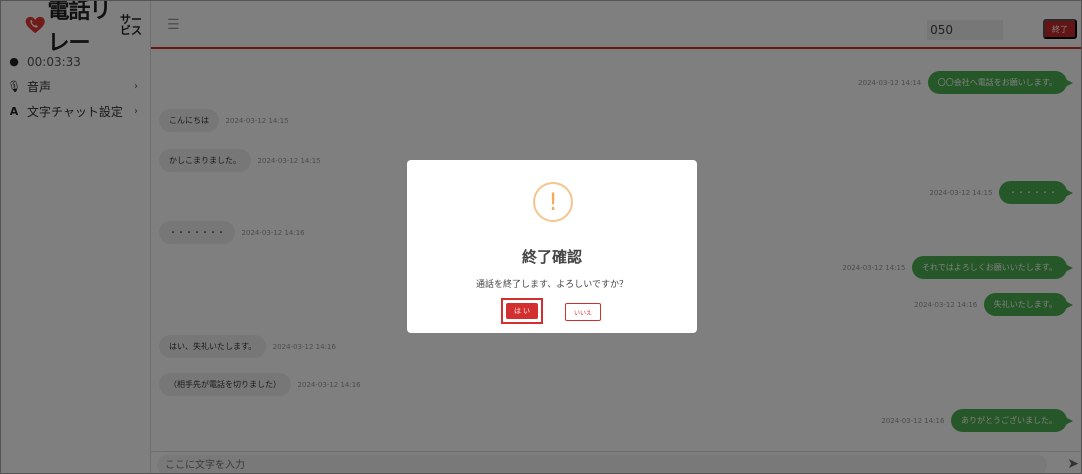  Describe the element at coordinates (553, 202) in the screenshot. I see `warning-icon: !` at that location.